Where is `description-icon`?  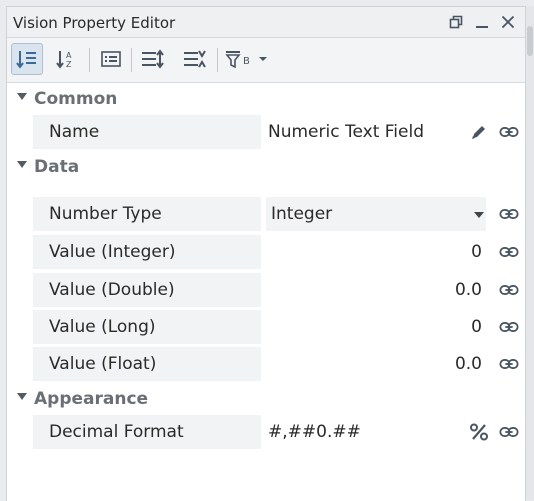 description-icon is located at coordinates (111, 59).